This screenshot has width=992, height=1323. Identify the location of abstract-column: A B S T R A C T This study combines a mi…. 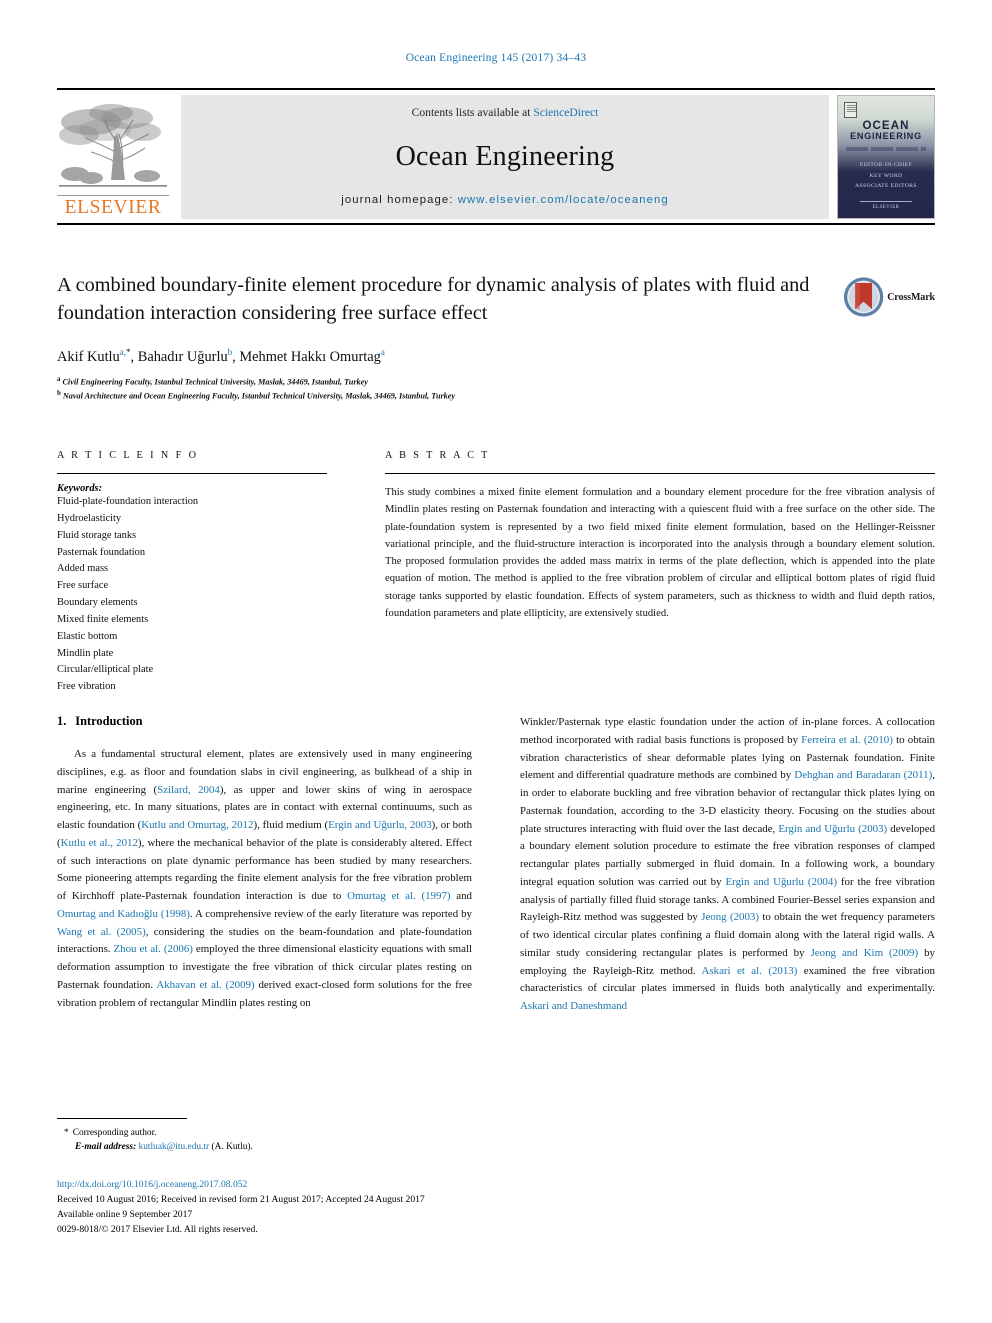
(660, 573).